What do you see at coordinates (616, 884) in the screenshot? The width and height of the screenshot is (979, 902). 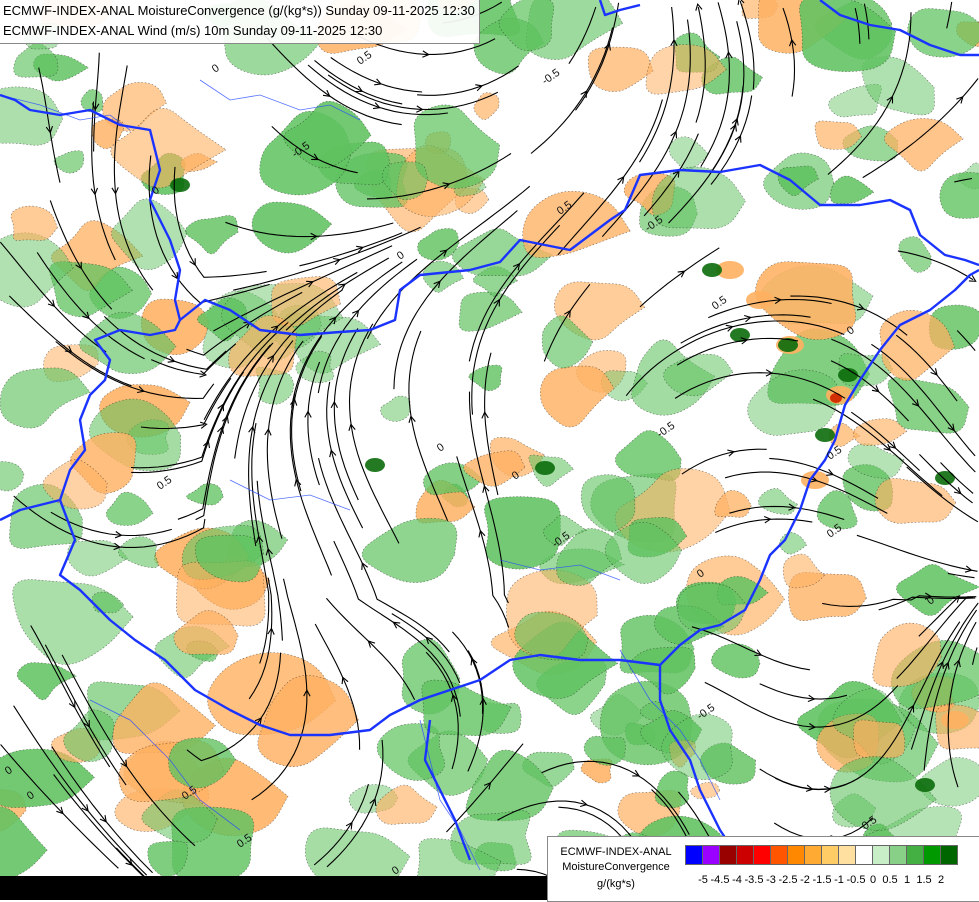 I see `legend-unit: g/(kg*s)` at bounding box center [616, 884].